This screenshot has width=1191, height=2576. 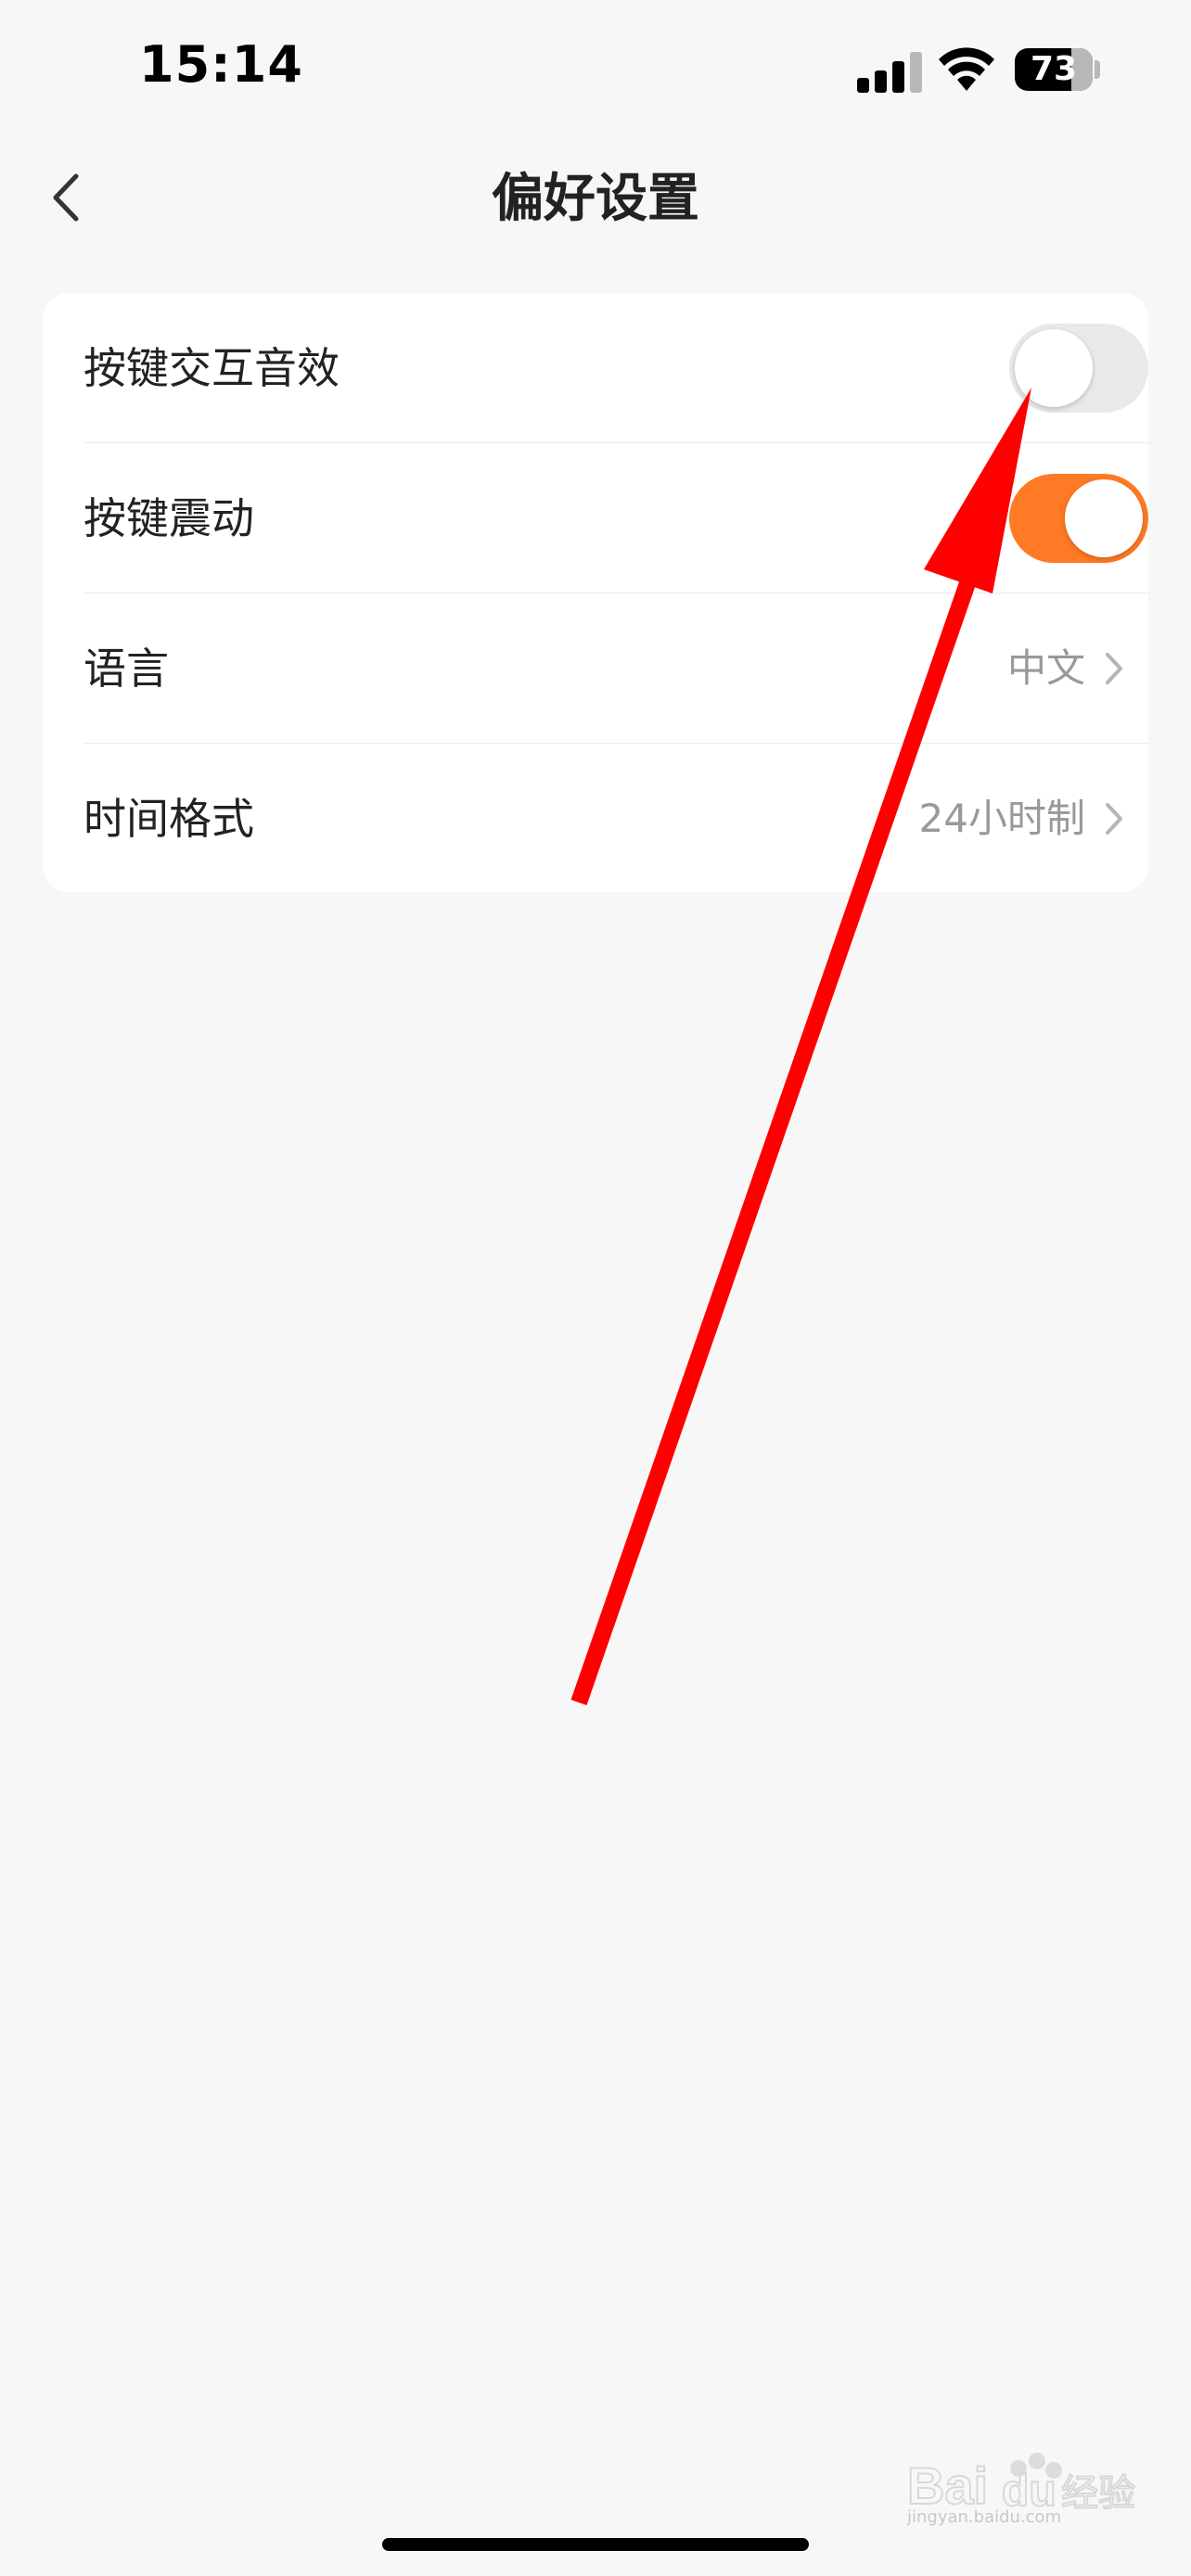 What do you see at coordinates (1097, 69) in the screenshot?
I see `battery-tip` at bounding box center [1097, 69].